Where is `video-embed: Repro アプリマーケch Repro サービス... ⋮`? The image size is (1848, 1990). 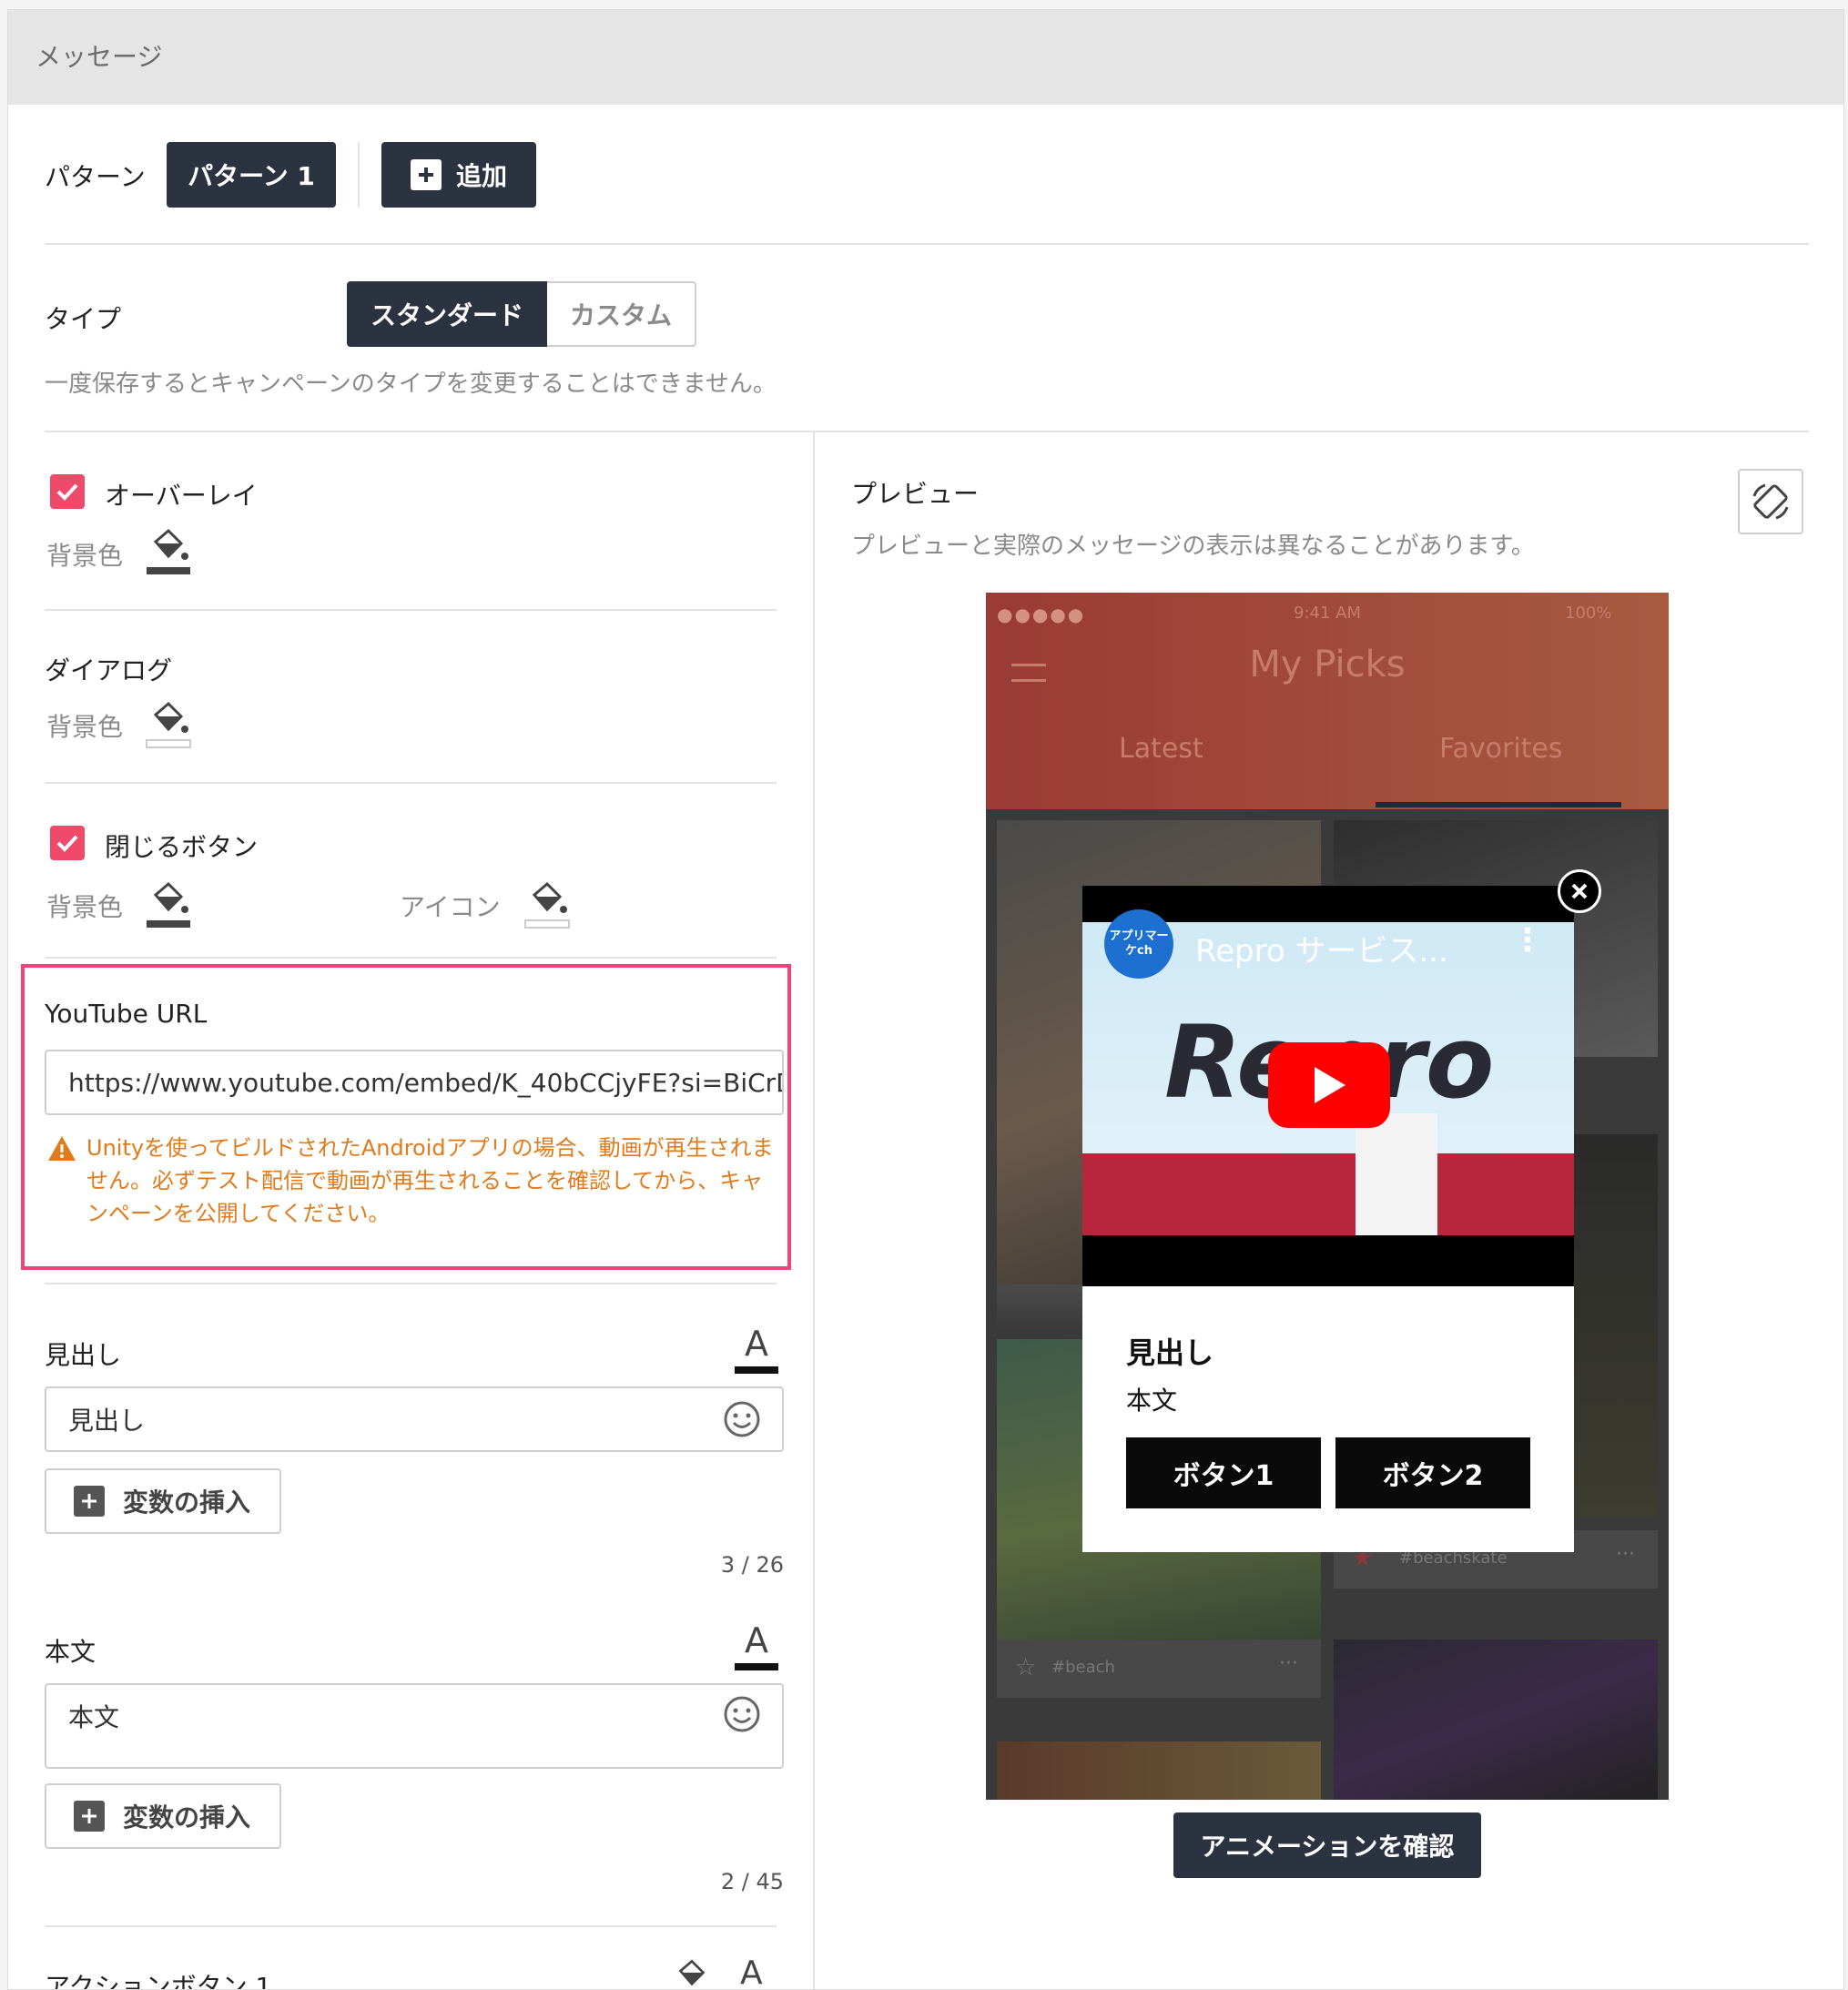
video-embed: Repro アプリマーケch Repro サービス... ⋮ is located at coordinates (1328, 1086).